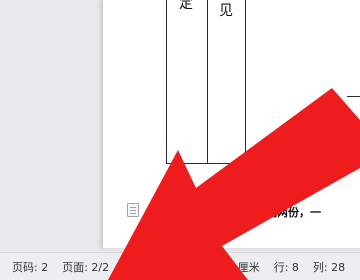 The width and height of the screenshot is (360, 280). Describe the element at coordinates (166, 82) in the screenshot. I see `table-border-left` at that location.